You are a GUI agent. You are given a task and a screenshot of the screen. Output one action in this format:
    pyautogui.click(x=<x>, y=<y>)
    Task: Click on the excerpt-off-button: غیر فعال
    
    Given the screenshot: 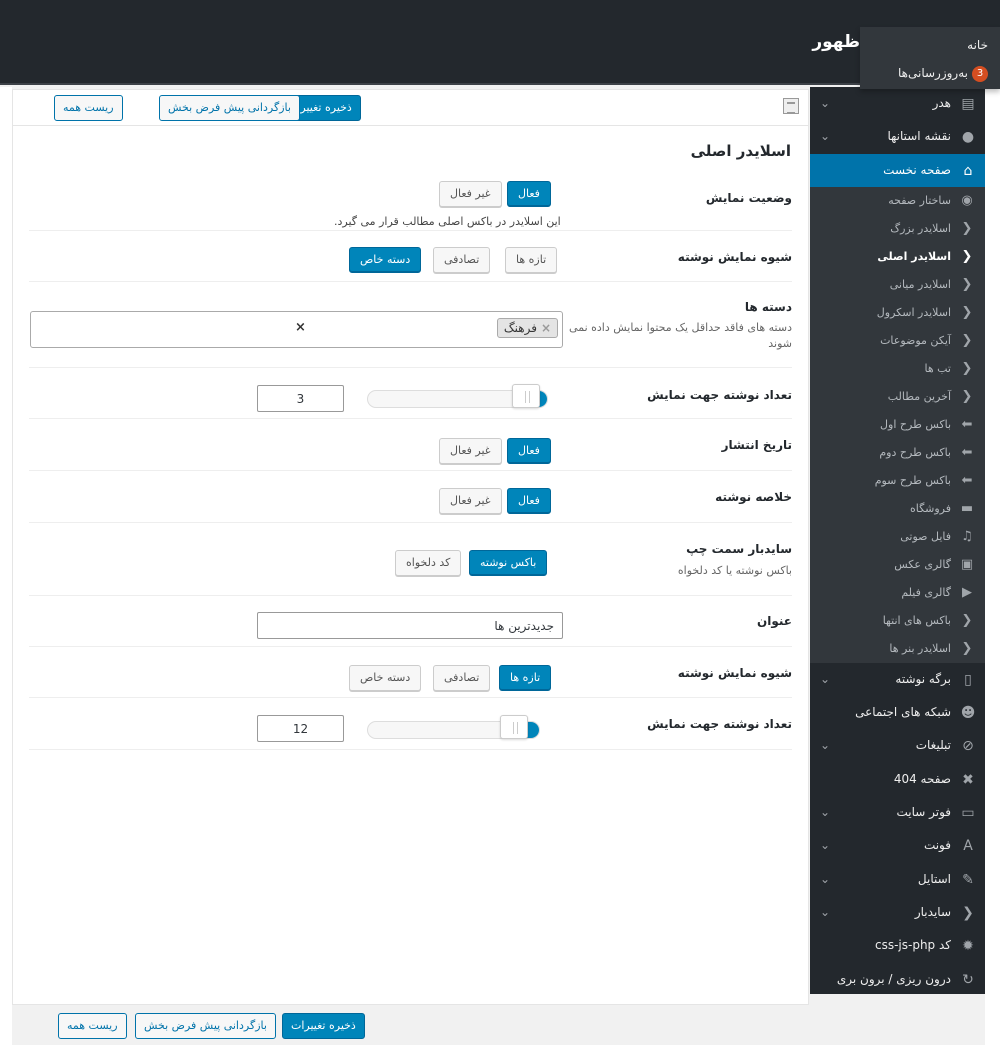 What is the action you would take?
    pyautogui.click(x=470, y=501)
    